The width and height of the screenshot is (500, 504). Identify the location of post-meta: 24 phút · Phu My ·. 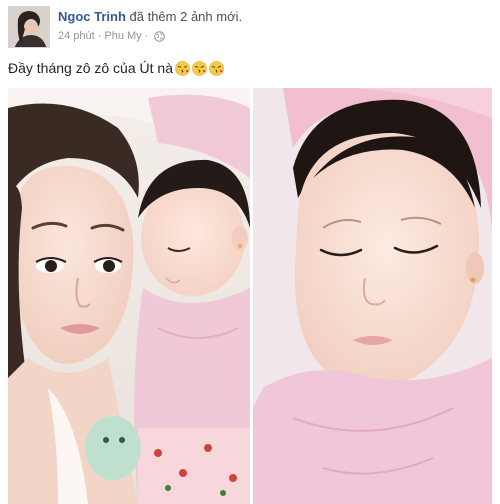
(112, 36).